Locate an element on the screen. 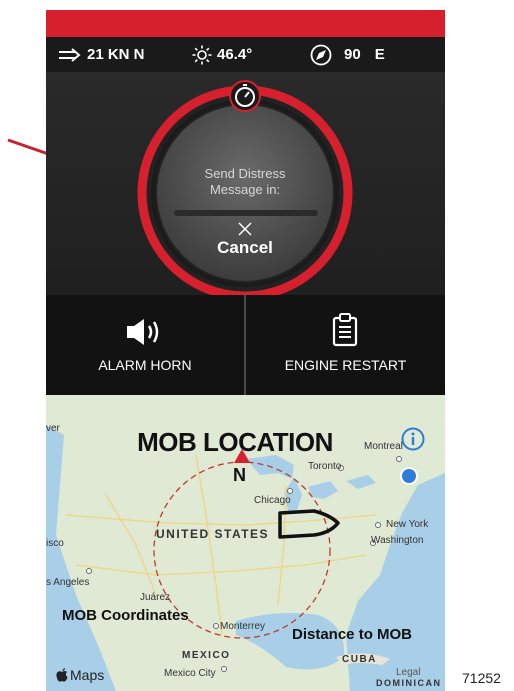 This screenshot has width=514, height=691. clipboard-icon is located at coordinates (345, 330).